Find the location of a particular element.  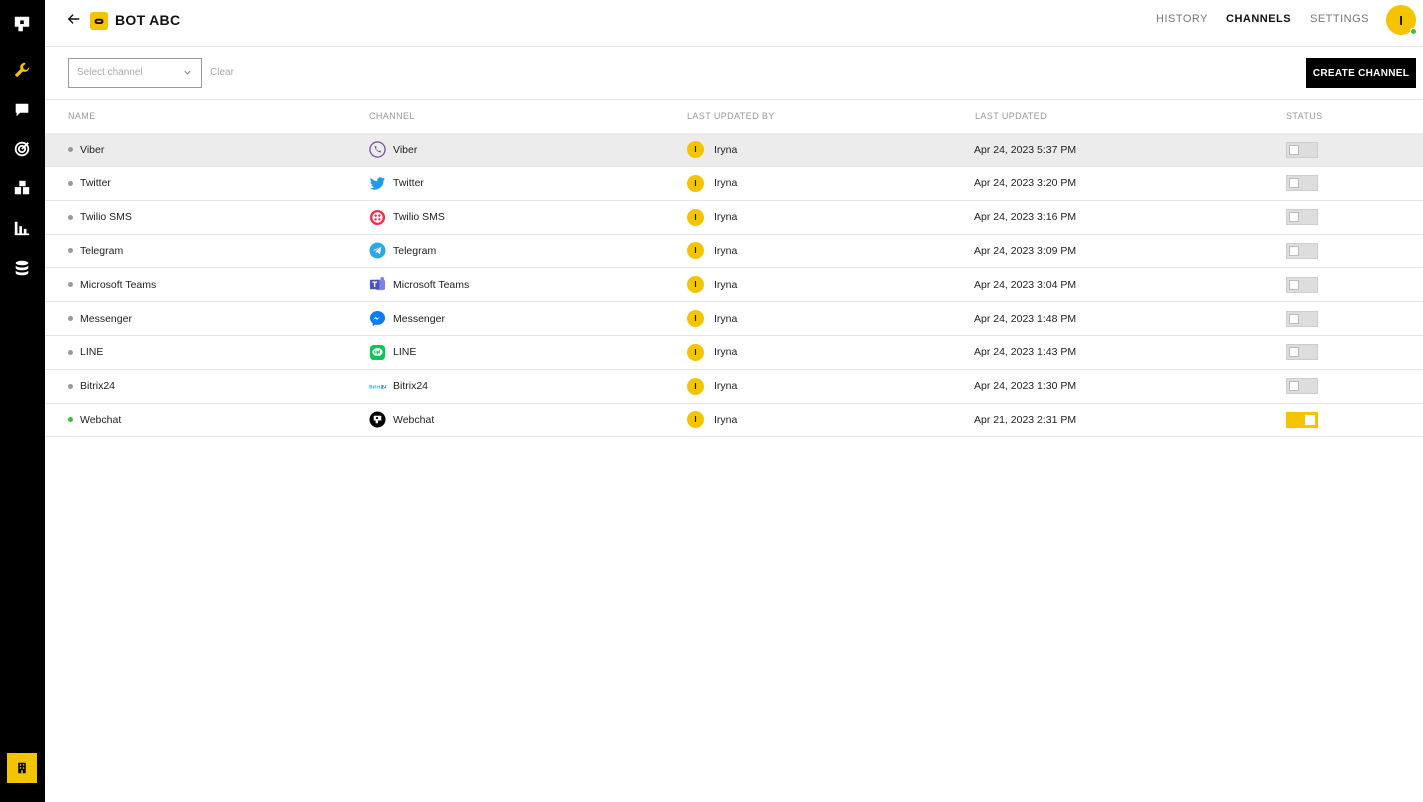

divider is located at coordinates (734, 99).